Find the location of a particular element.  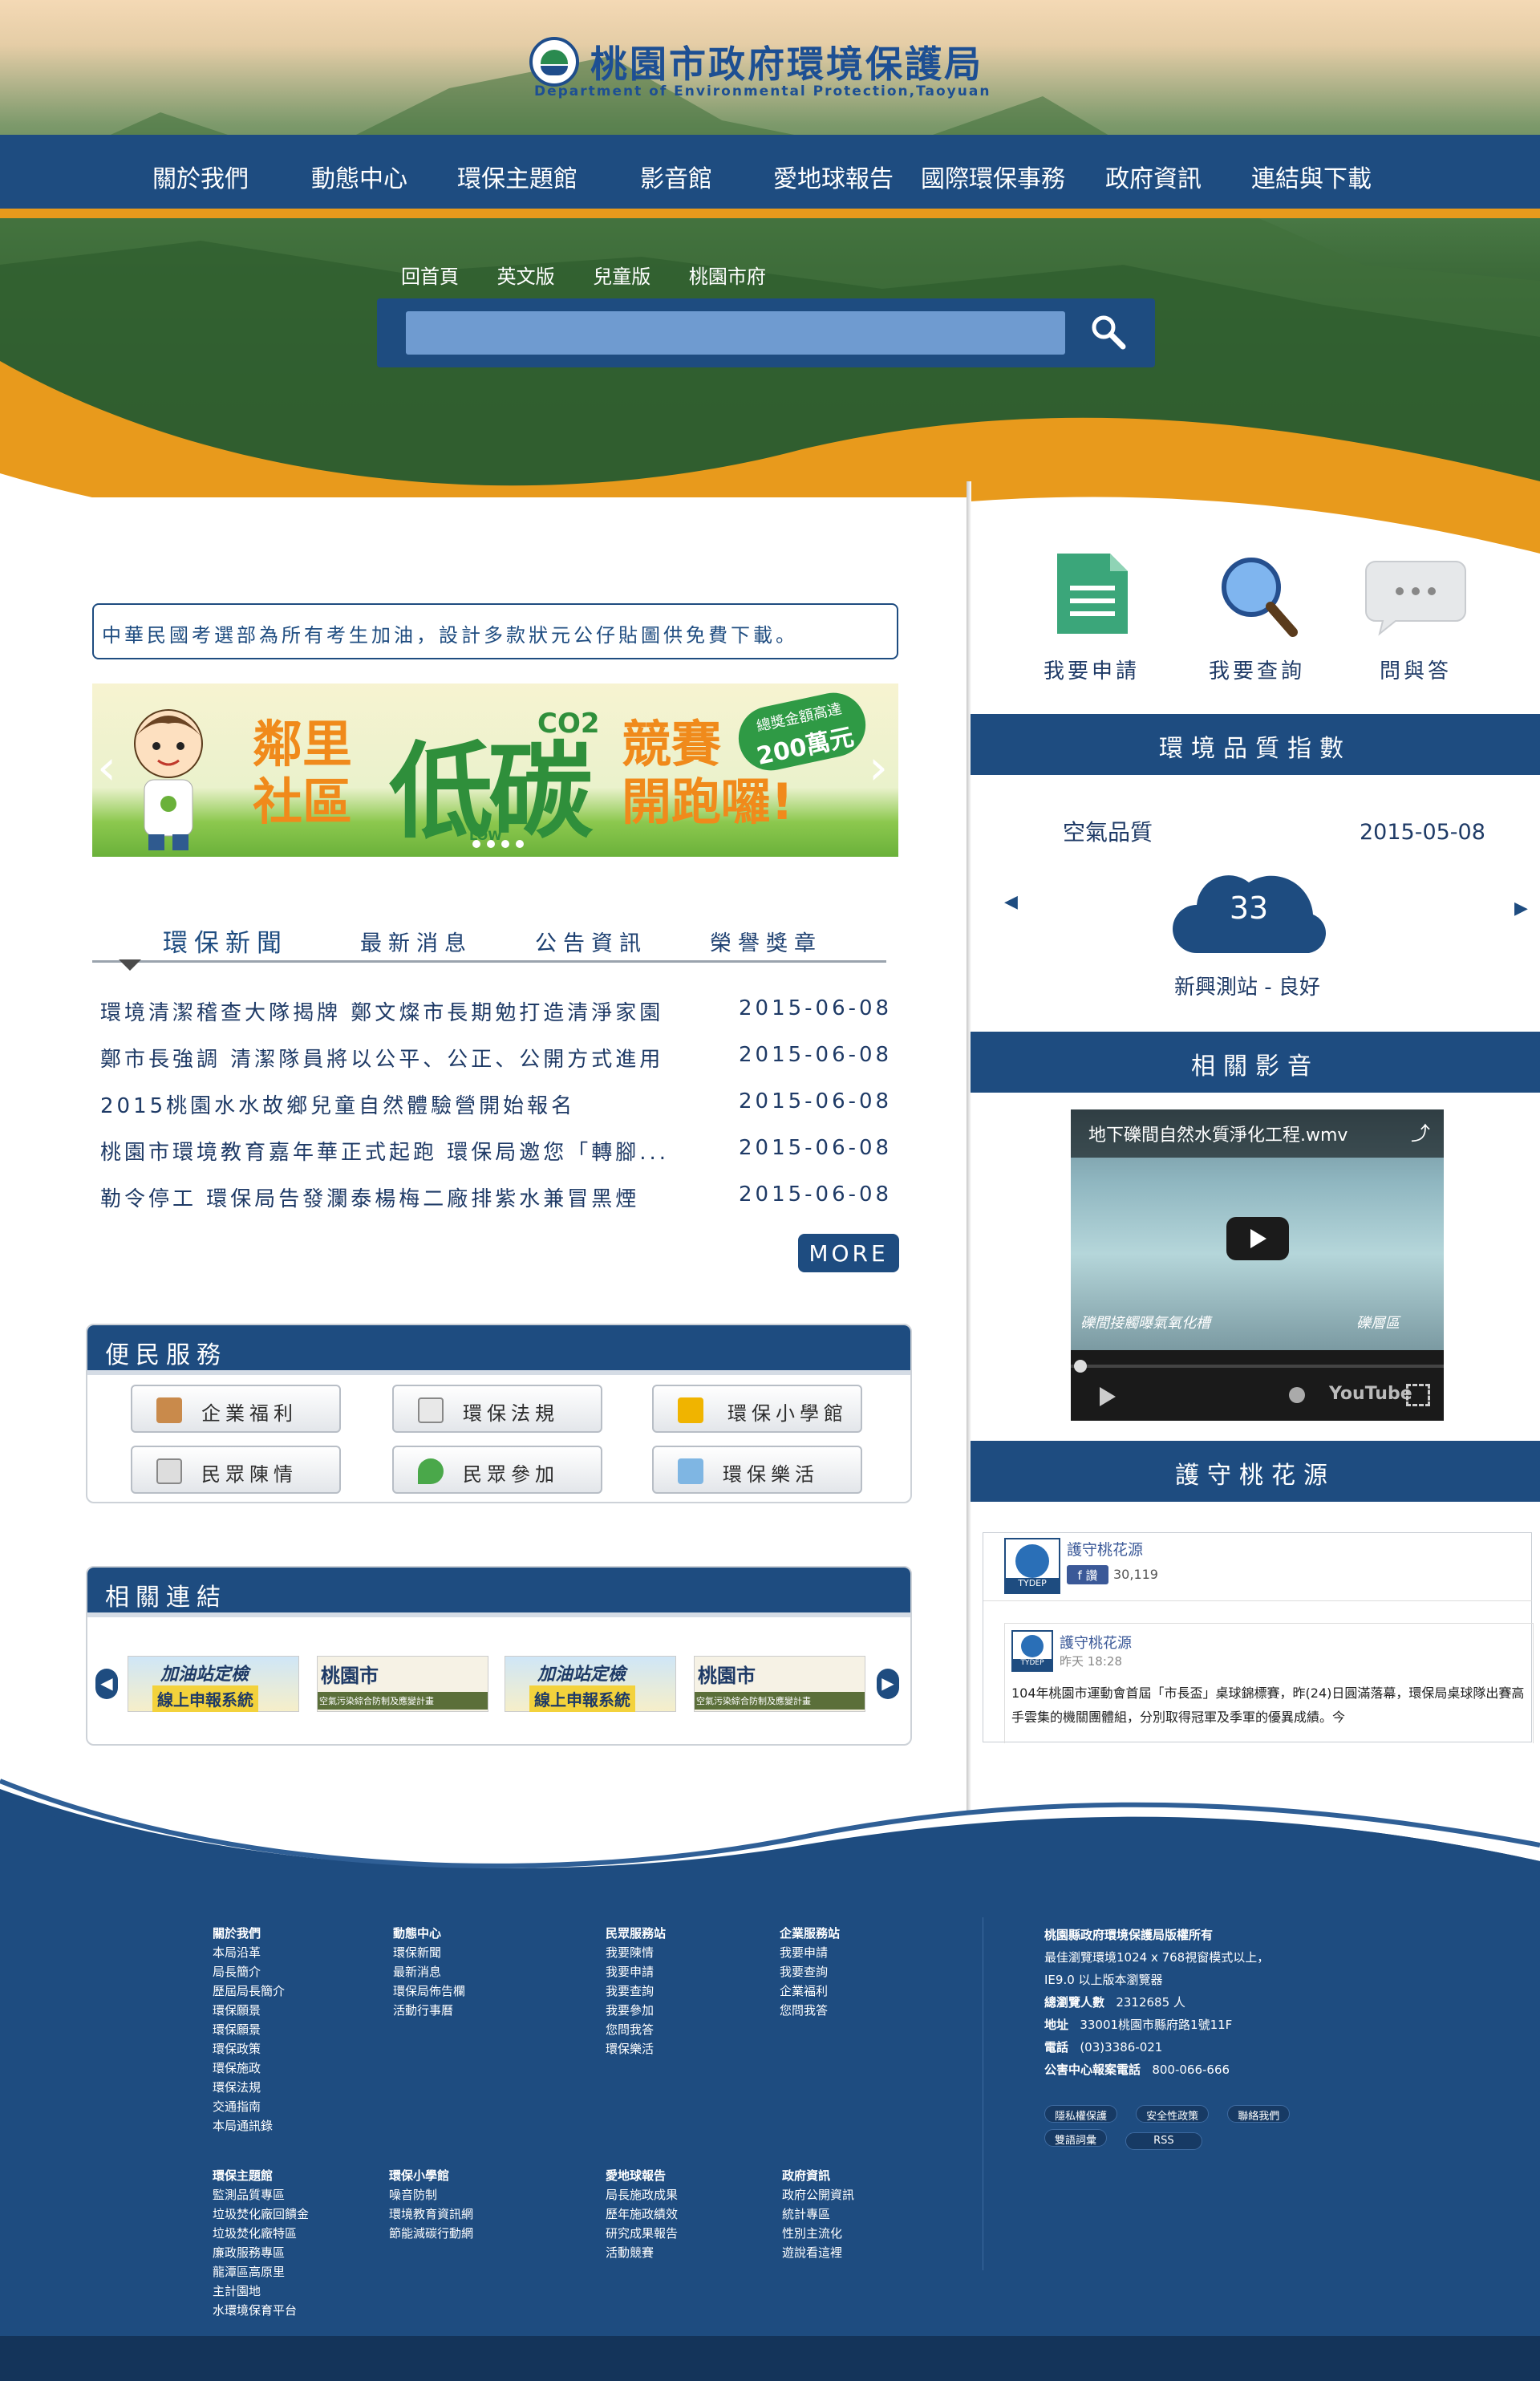

more-button: MORE is located at coordinates (848, 1253).